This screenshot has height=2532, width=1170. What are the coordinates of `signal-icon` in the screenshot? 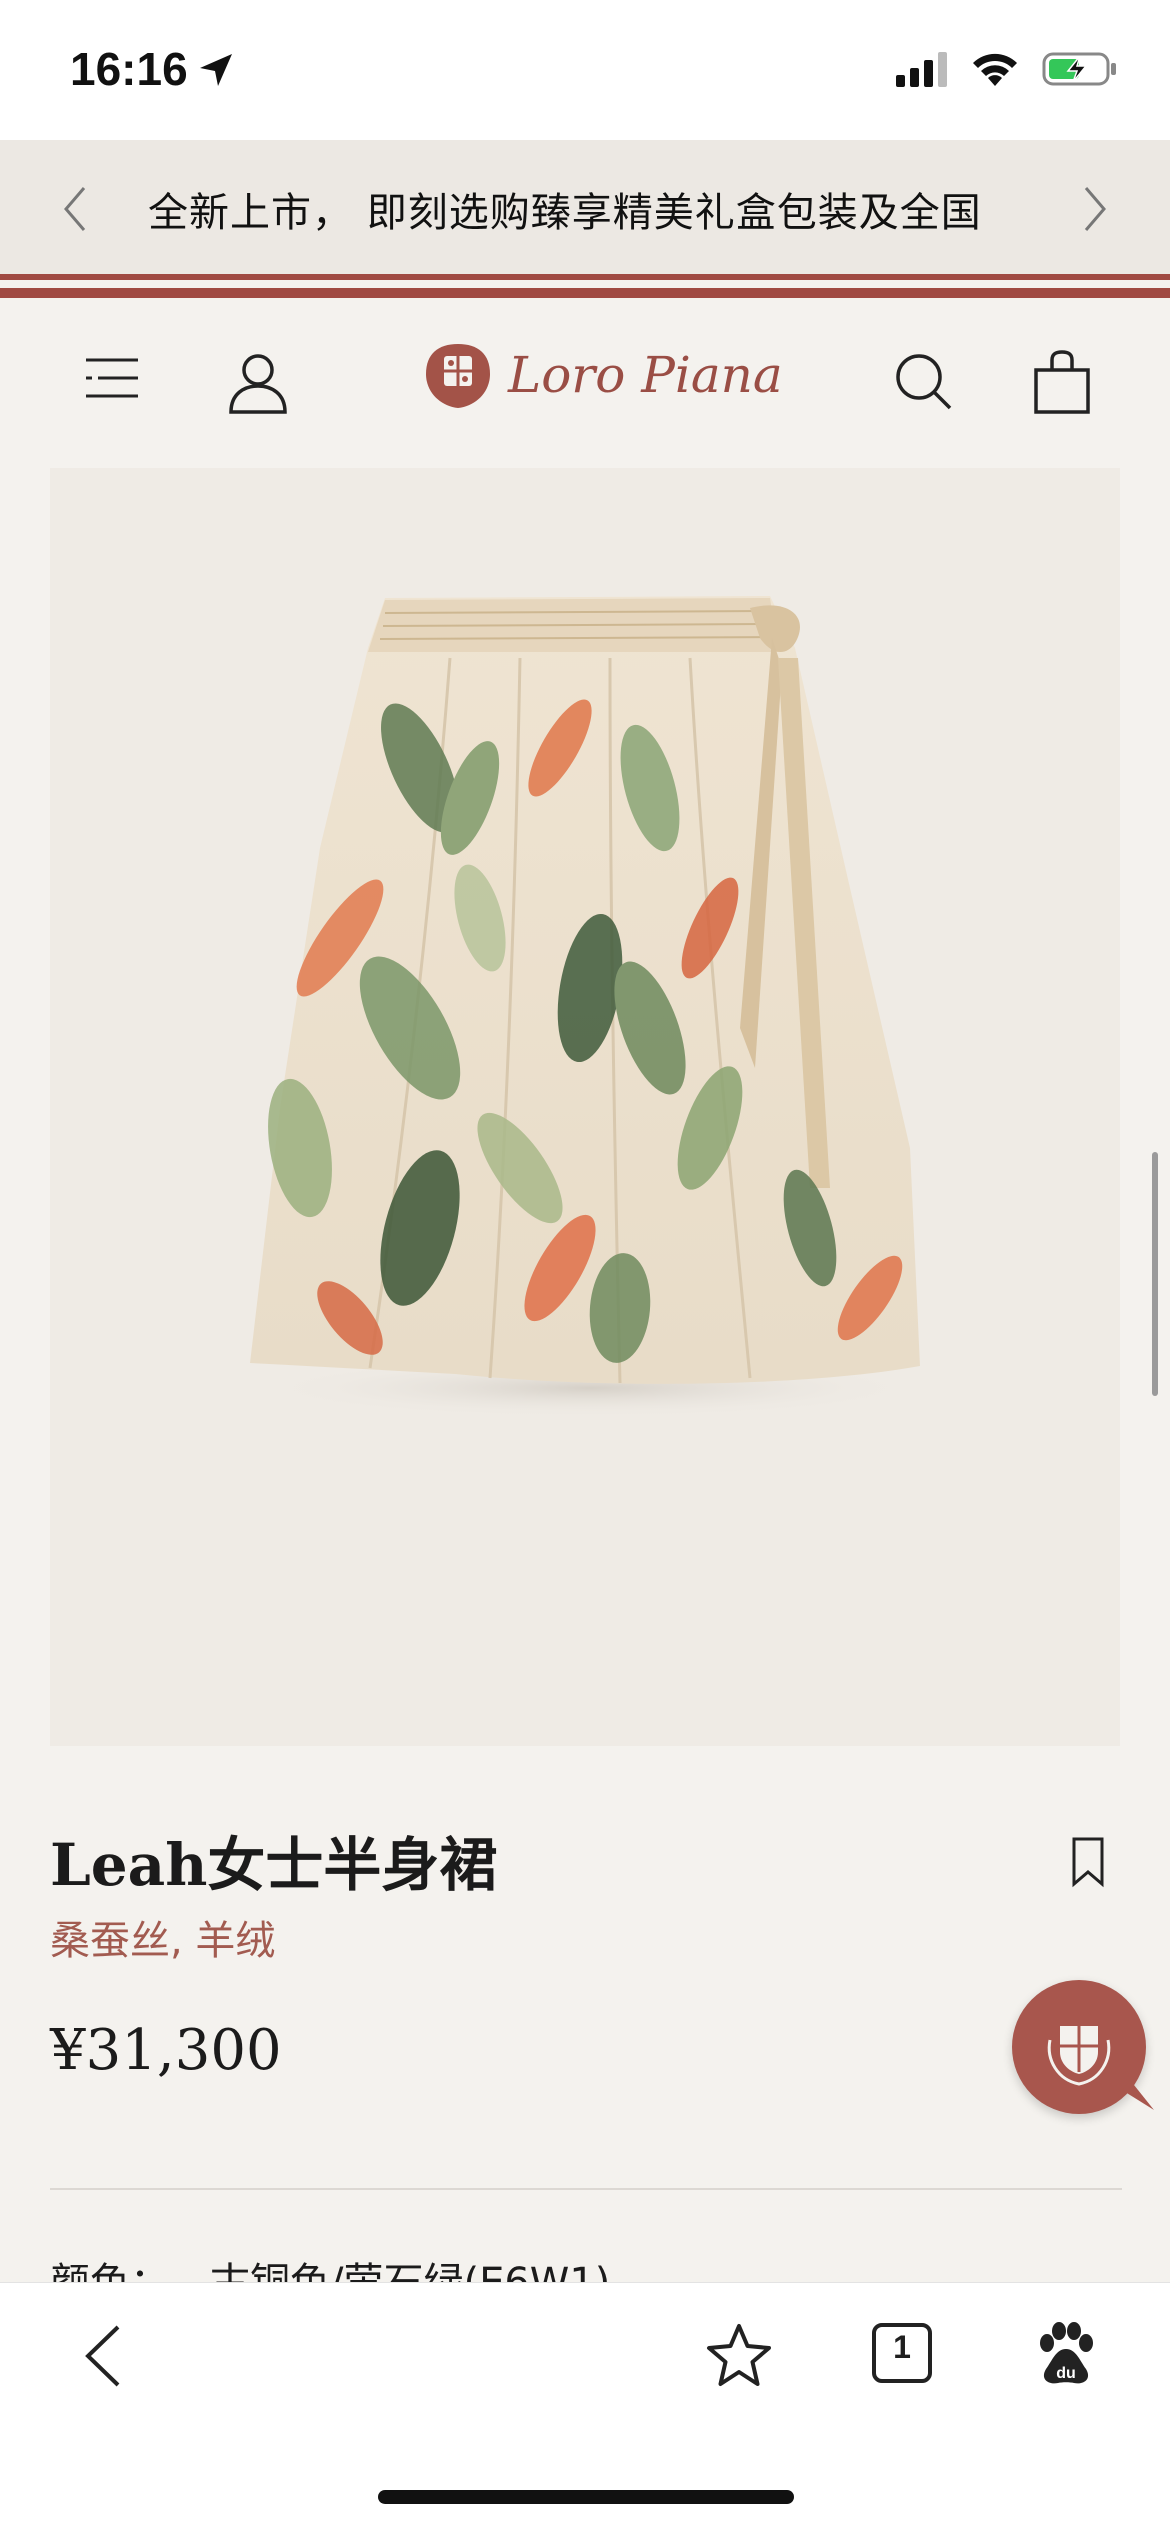 It's located at (921, 71).